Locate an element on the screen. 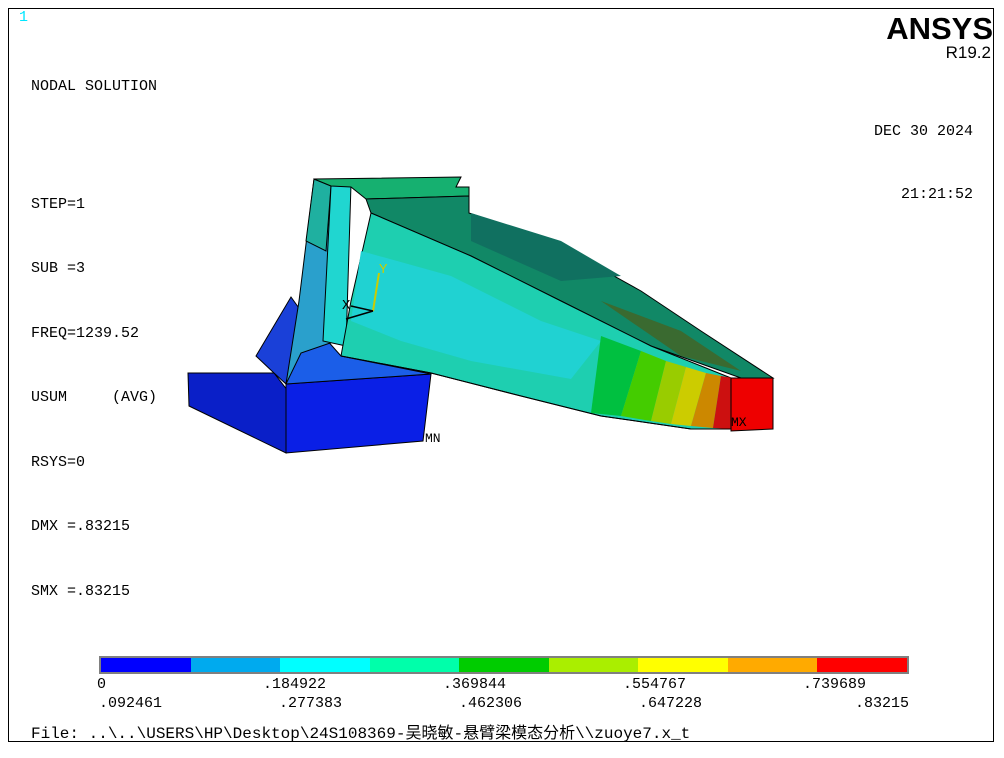 The image size is (1004, 758). x-axis-label: X is located at coordinates (346, 306).